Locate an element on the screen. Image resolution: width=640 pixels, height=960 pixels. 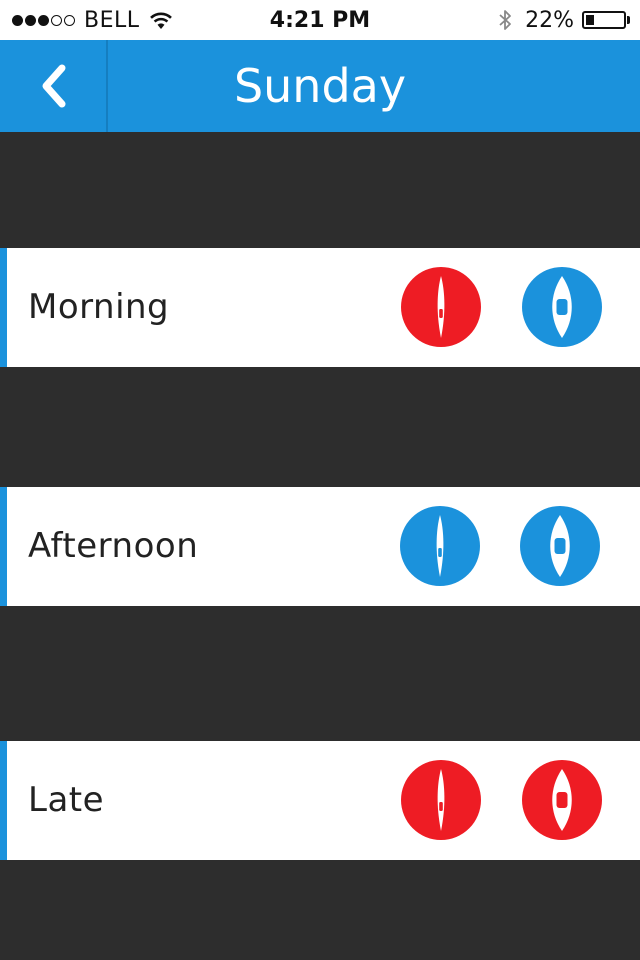
status-left: BELL is located at coordinates (93, 20).